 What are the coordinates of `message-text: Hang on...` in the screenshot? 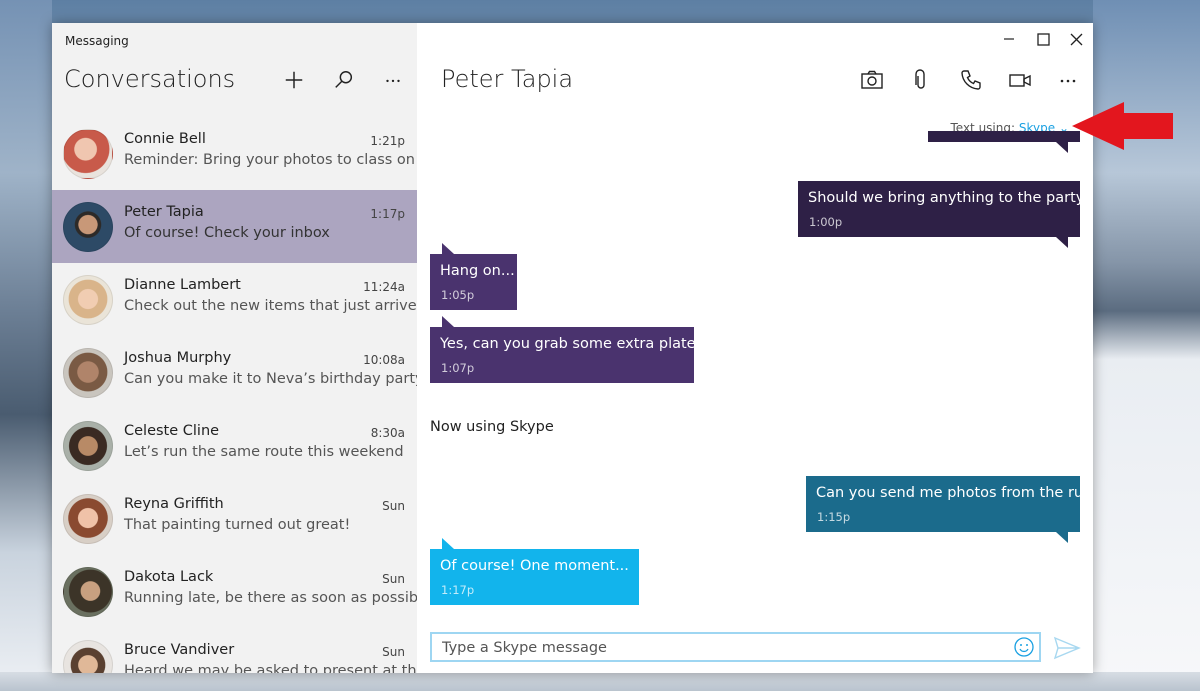 It's located at (477, 271).